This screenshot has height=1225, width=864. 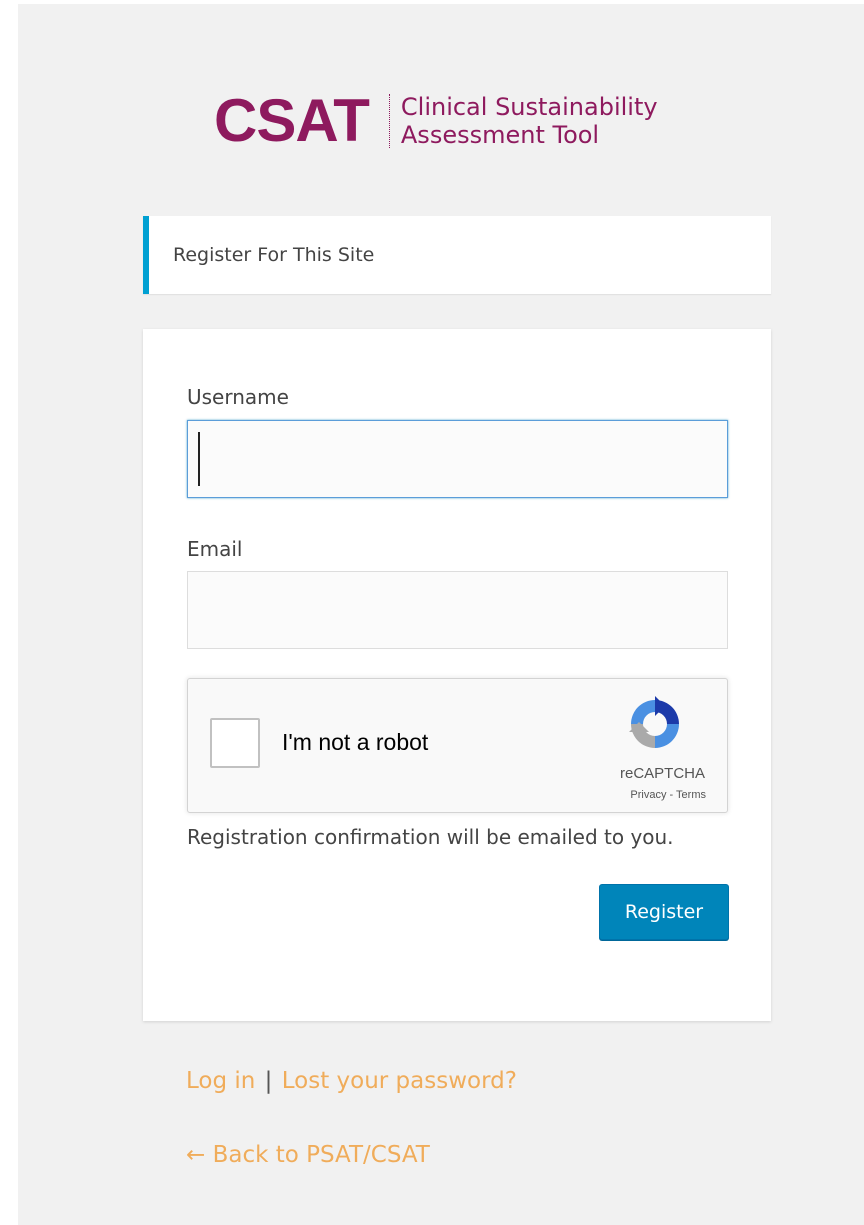 I want to click on footer-nav: Log in | Lost your password?, so click(x=351, y=1081).